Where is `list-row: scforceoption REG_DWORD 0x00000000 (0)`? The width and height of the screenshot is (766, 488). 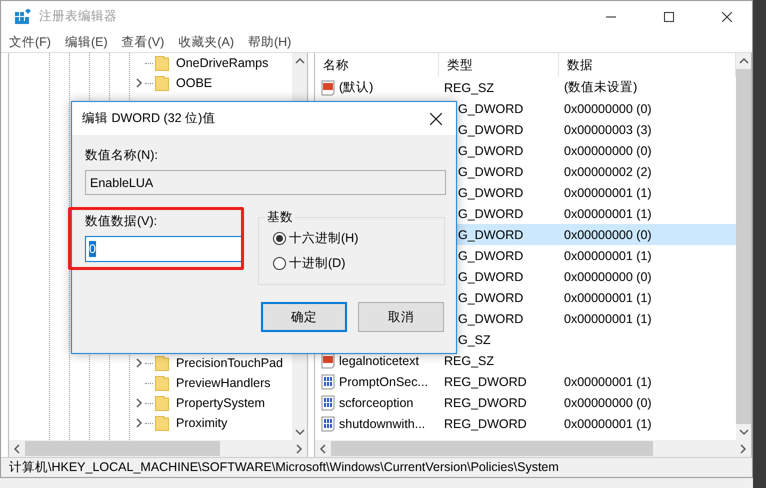
list-row: scforceoption REG_DWORD 0x00000000 (0) is located at coordinates (525, 402).